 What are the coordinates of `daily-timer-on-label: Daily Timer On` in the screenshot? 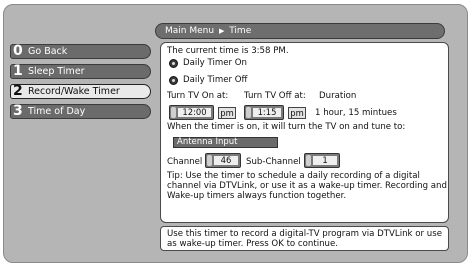 It's located at (215, 63).